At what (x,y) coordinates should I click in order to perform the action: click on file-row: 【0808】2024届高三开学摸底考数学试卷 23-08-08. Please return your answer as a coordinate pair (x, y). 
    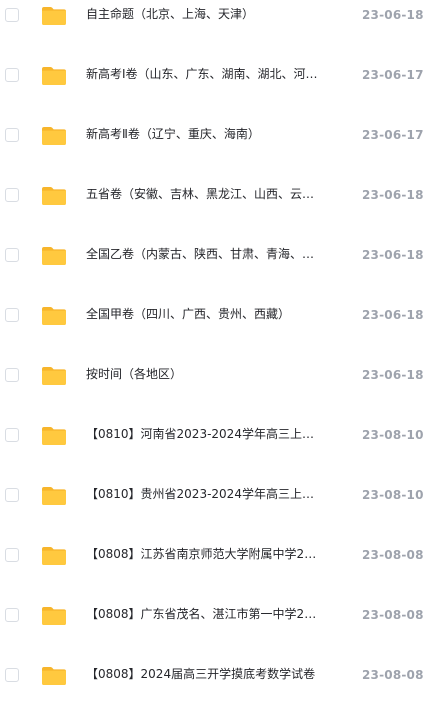
    Looking at the image, I should click on (218, 650).